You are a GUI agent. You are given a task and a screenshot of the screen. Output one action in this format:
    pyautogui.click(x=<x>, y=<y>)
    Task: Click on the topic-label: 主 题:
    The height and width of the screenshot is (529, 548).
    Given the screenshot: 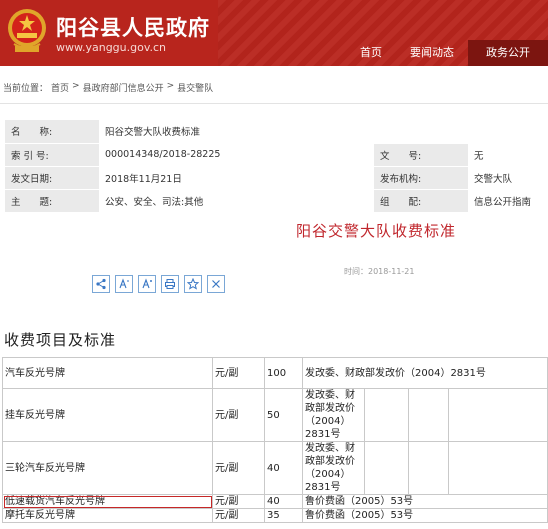 What is the action you would take?
    pyautogui.click(x=52, y=201)
    